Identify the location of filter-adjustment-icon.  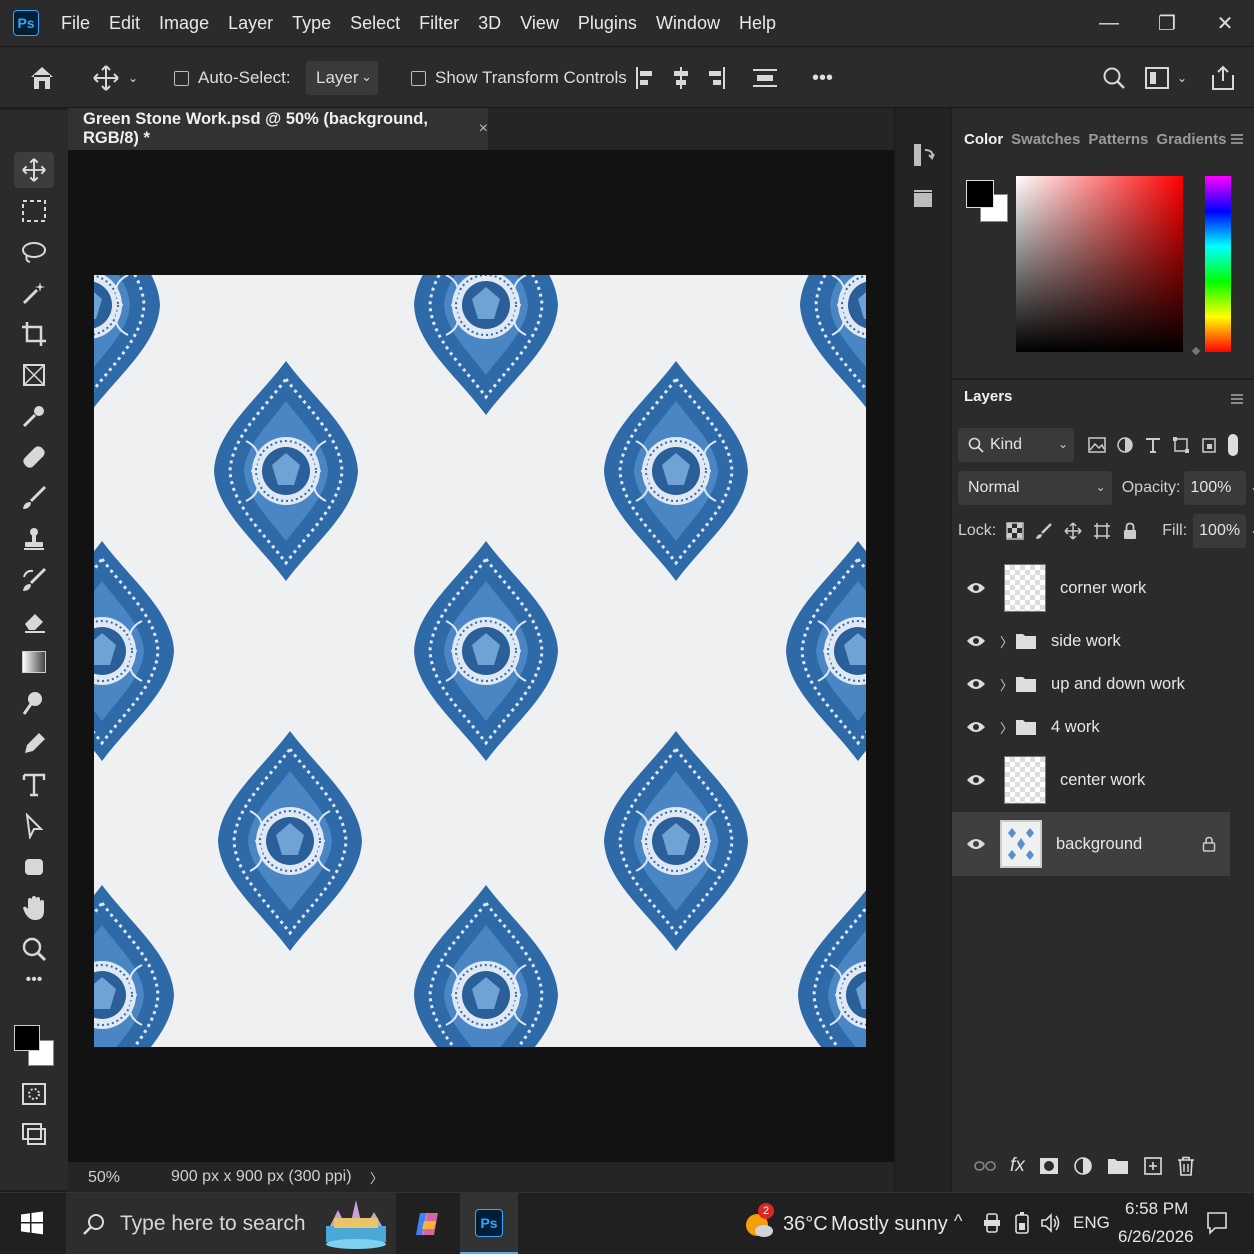
(1125, 445).